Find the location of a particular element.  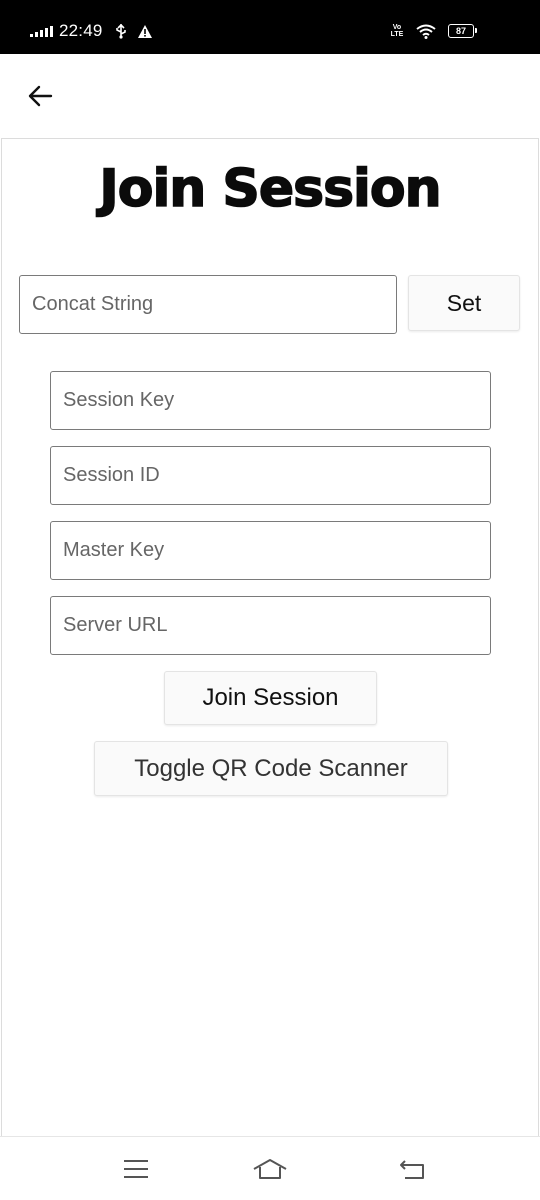

warning-icon is located at coordinates (145, 31).